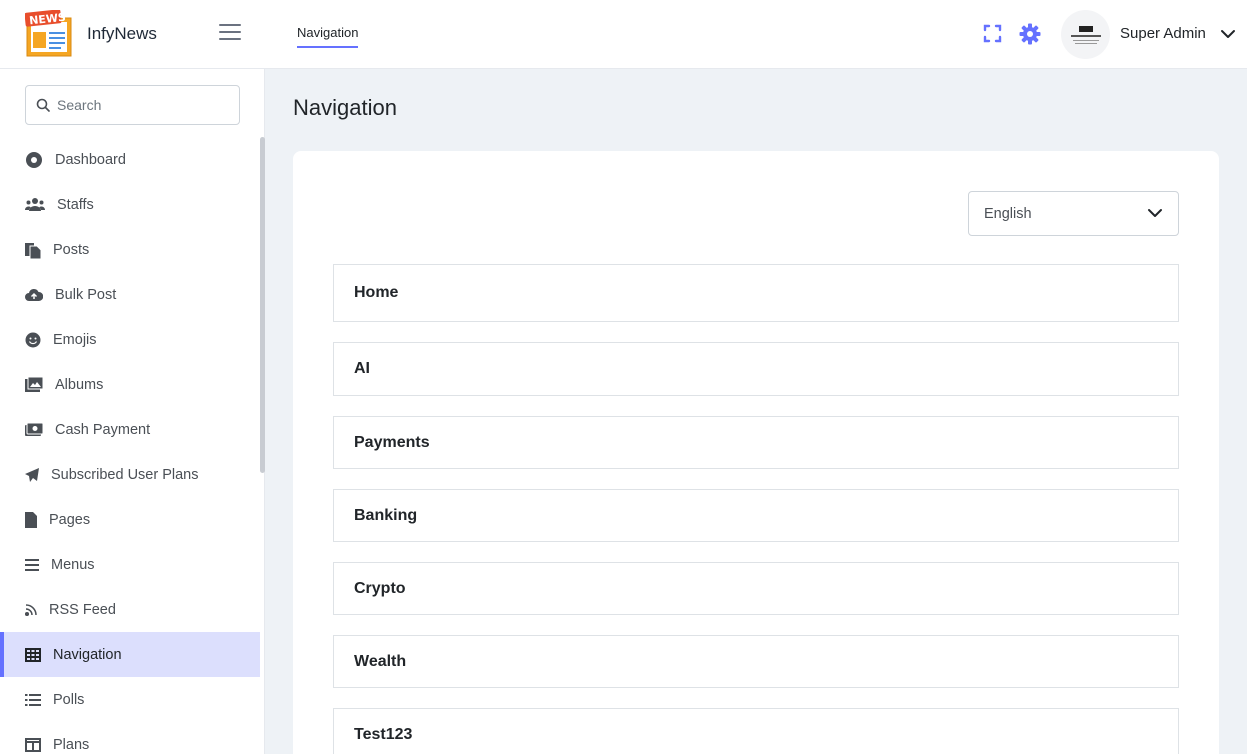 The image size is (1247, 754). I want to click on sidebar-item-staffs: Staffs, so click(130, 204).